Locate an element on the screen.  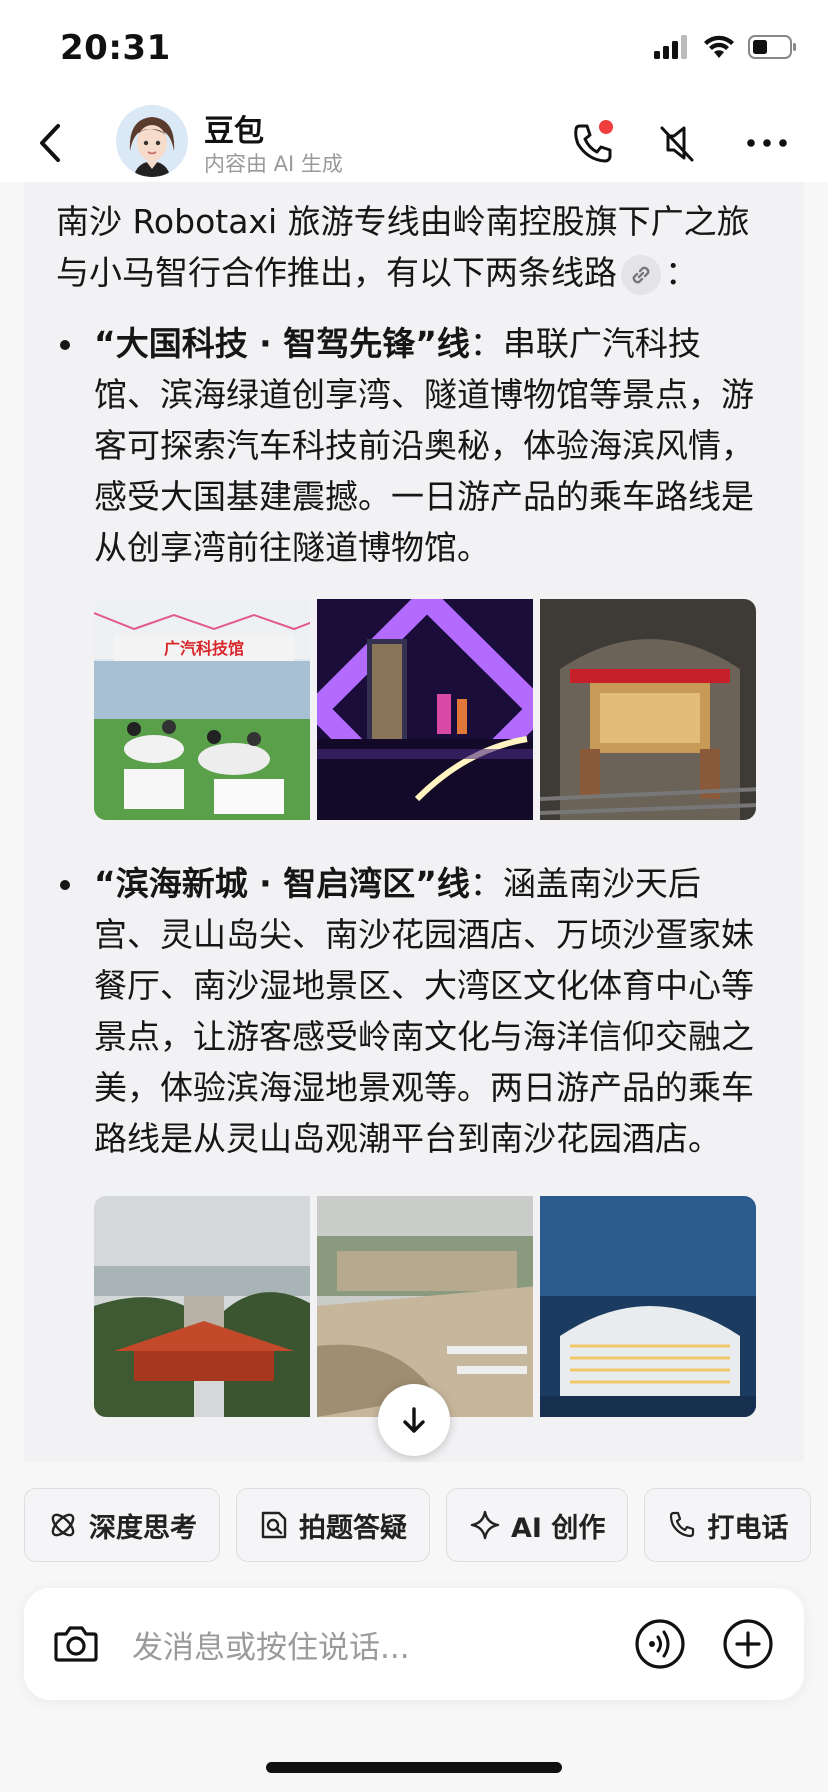
home-indicator is located at coordinates (414, 1767).